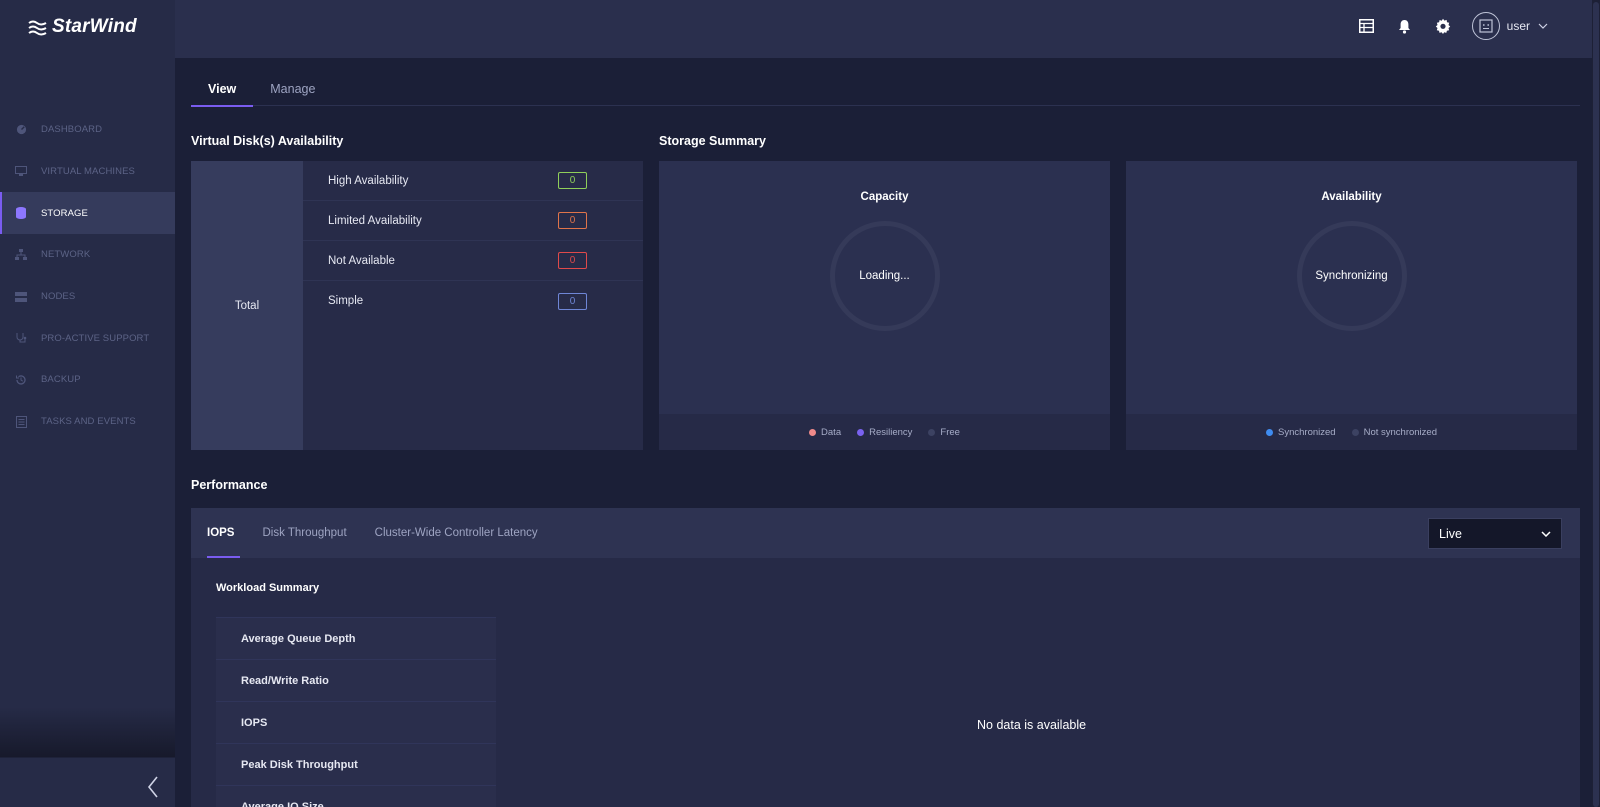 Image resolution: width=1600 pixels, height=807 pixels. What do you see at coordinates (887, 29) in the screenshot?
I see `top-header: user` at bounding box center [887, 29].